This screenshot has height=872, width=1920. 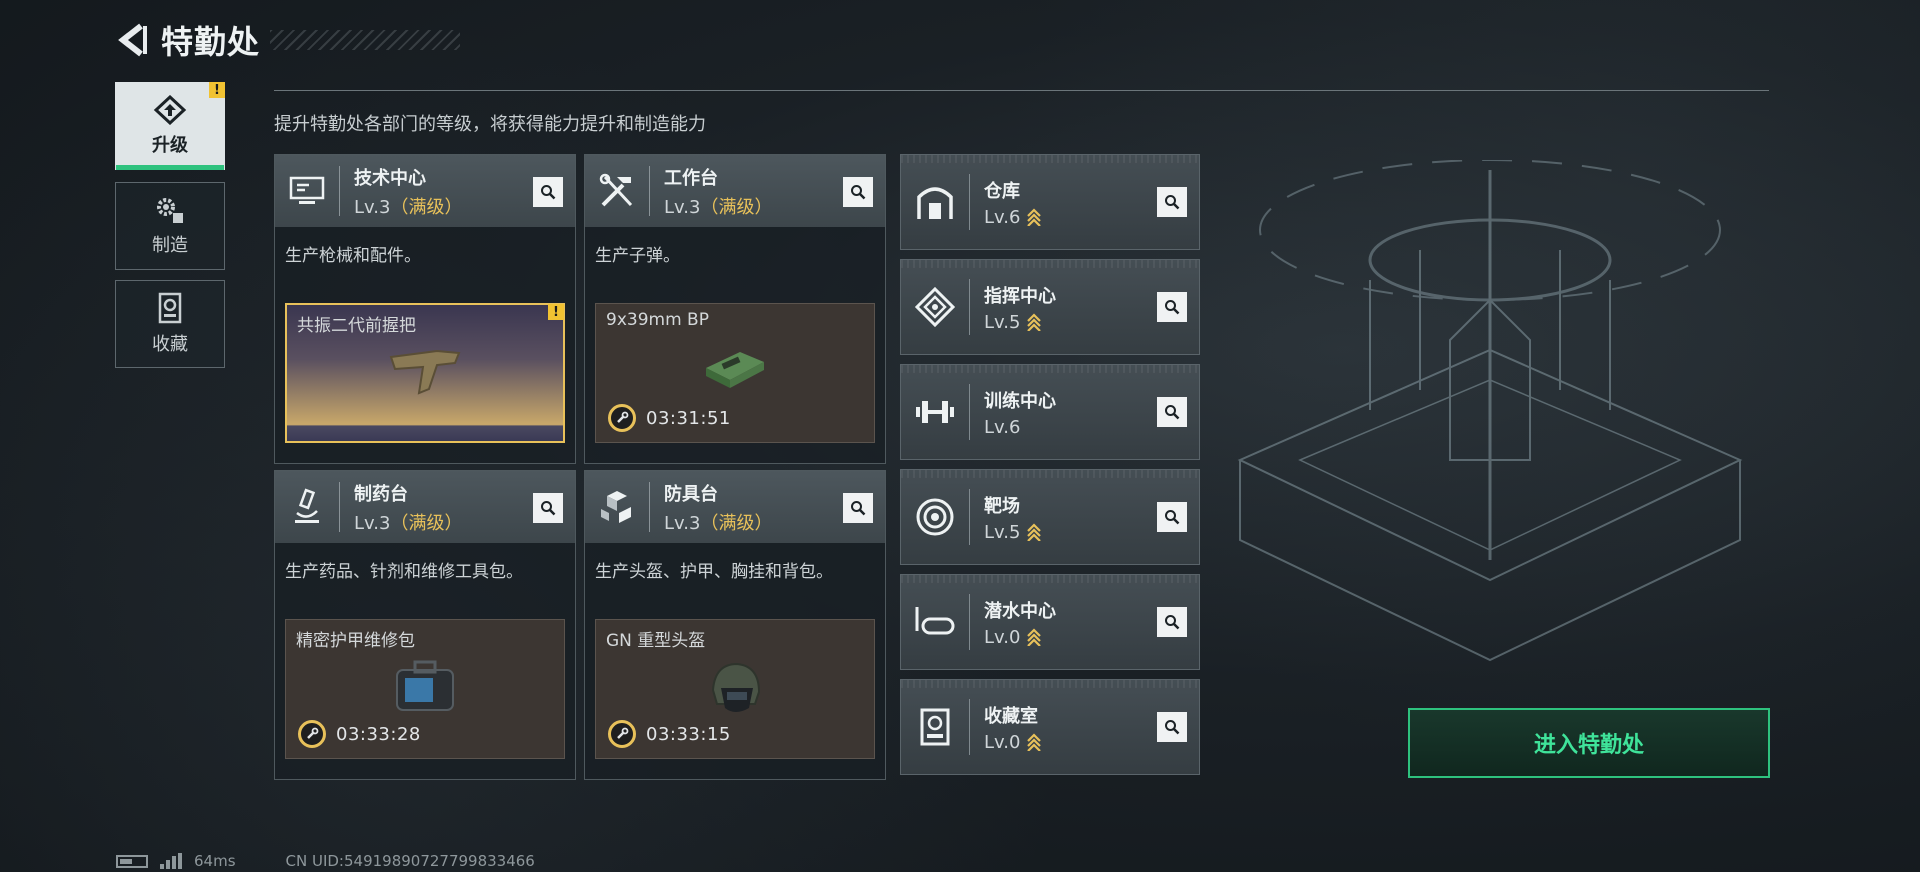 I want to click on craft-slot: GN 重型头盔 03:33:15, so click(x=735, y=689).